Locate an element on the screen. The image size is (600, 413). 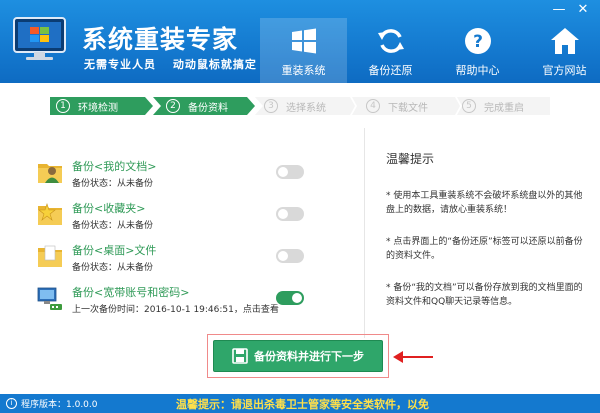
windows-icon is located at coordinates (303, 41).